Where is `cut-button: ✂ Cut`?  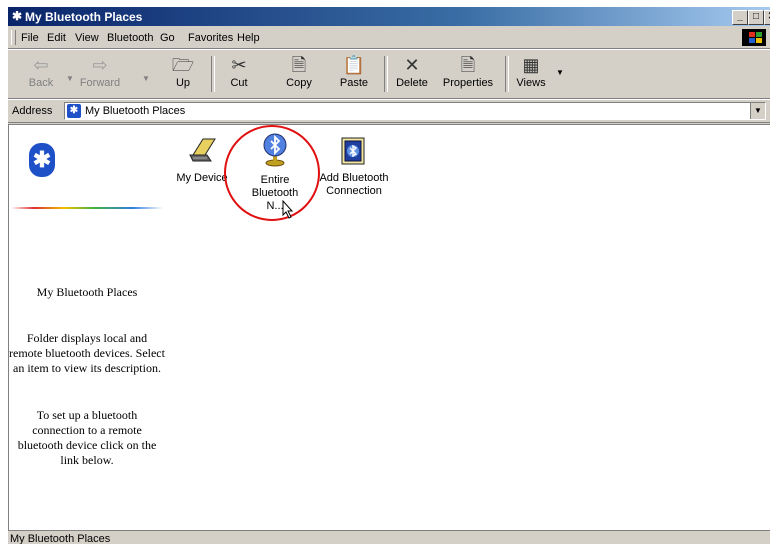 cut-button: ✂ Cut is located at coordinates (239, 74).